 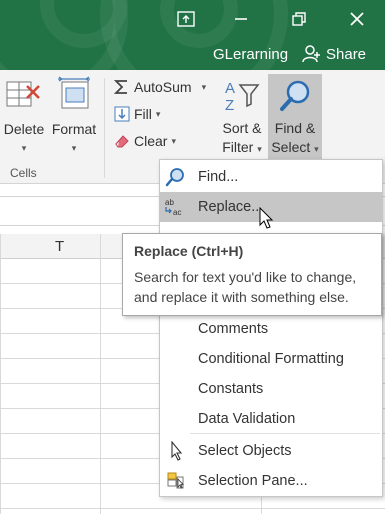 What do you see at coordinates (242, 147) in the screenshot?
I see `sort-filter-label-line2: Filter ▾` at bounding box center [242, 147].